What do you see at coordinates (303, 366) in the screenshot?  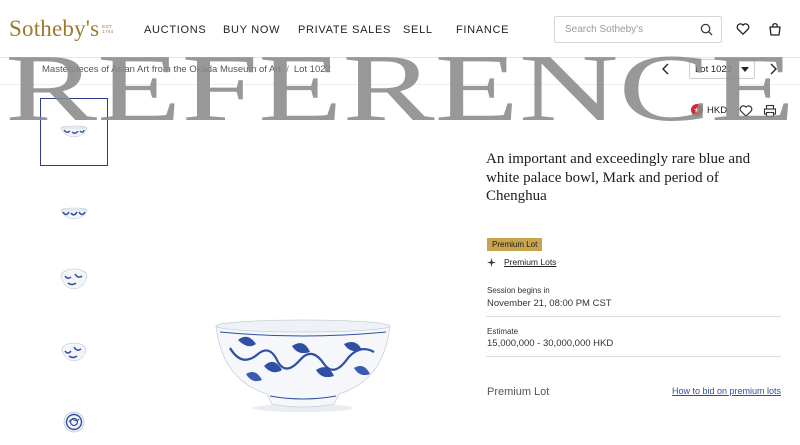 I see `lot-main-image` at bounding box center [303, 366].